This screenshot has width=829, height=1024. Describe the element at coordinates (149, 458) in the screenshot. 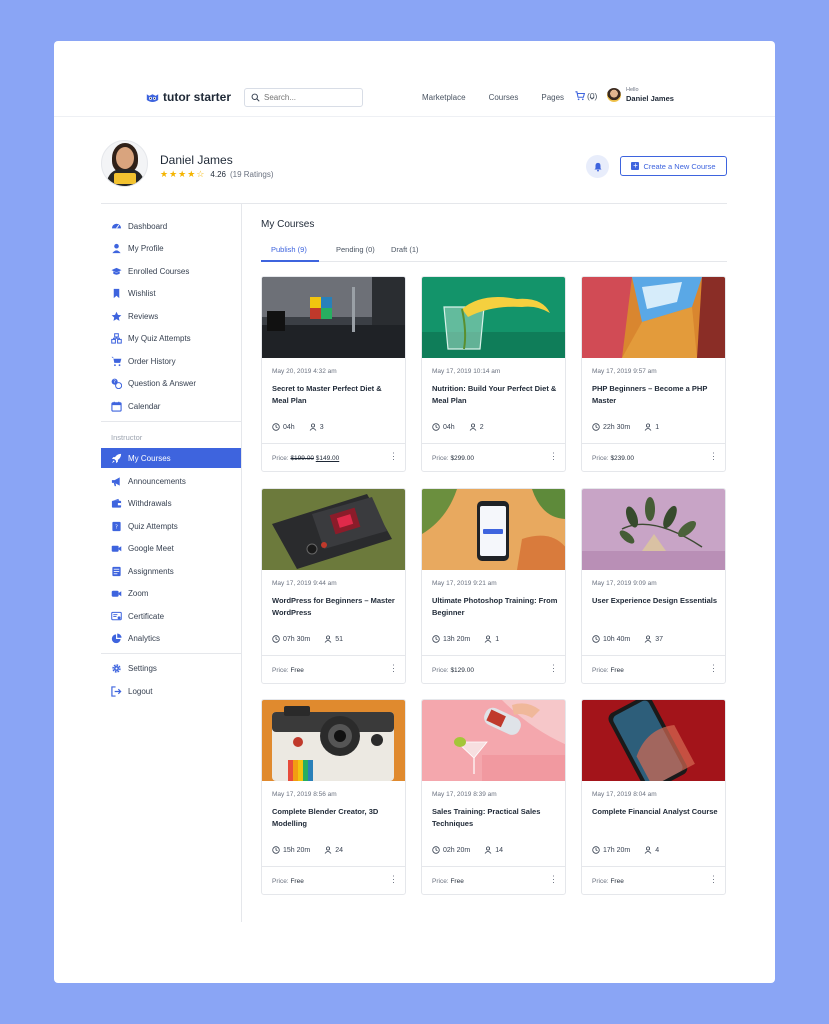

I see `sidebar-item-label: My Courses` at that location.